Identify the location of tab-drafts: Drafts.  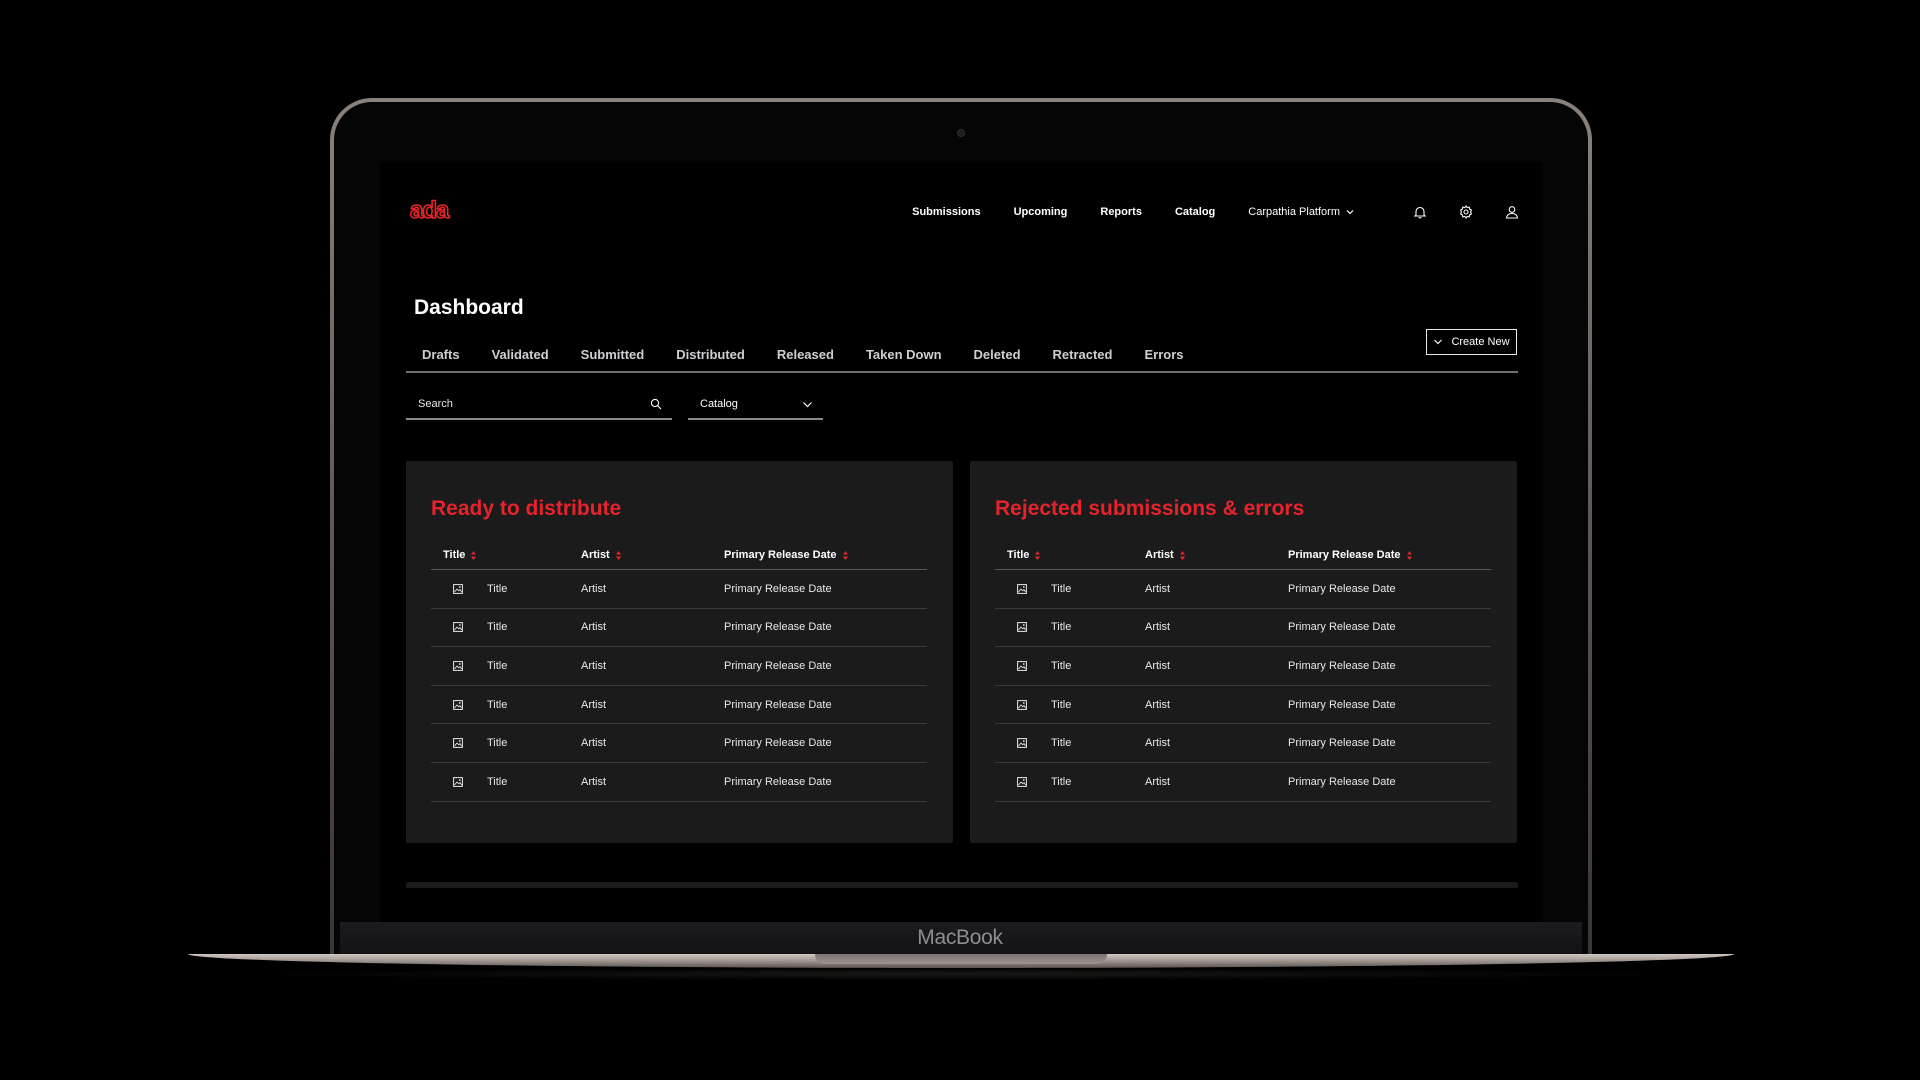
(441, 354).